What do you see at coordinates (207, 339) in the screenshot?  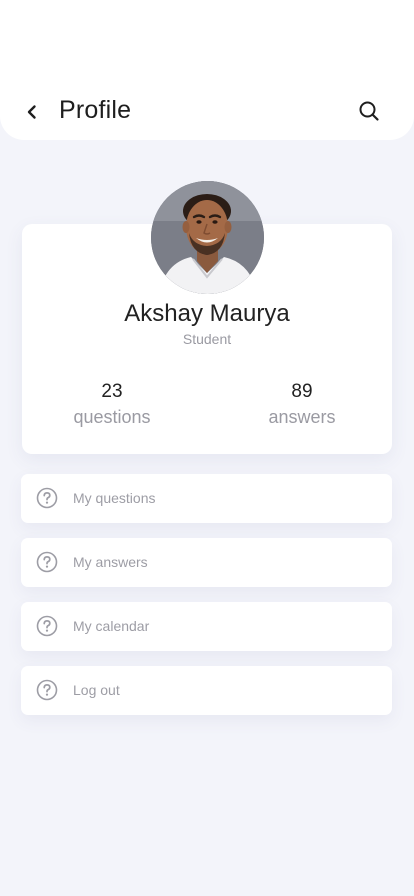 I see `user-role: Student` at bounding box center [207, 339].